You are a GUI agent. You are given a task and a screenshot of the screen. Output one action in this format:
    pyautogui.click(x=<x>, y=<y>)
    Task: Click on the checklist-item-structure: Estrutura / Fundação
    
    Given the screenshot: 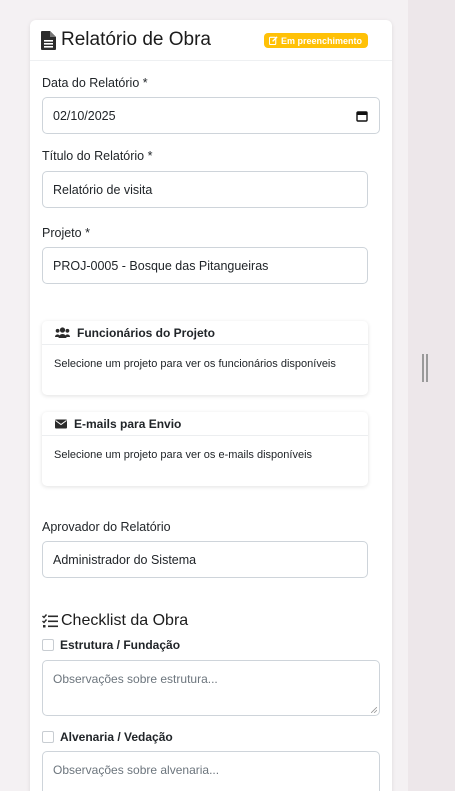 What is the action you would take?
    pyautogui.click(x=111, y=645)
    